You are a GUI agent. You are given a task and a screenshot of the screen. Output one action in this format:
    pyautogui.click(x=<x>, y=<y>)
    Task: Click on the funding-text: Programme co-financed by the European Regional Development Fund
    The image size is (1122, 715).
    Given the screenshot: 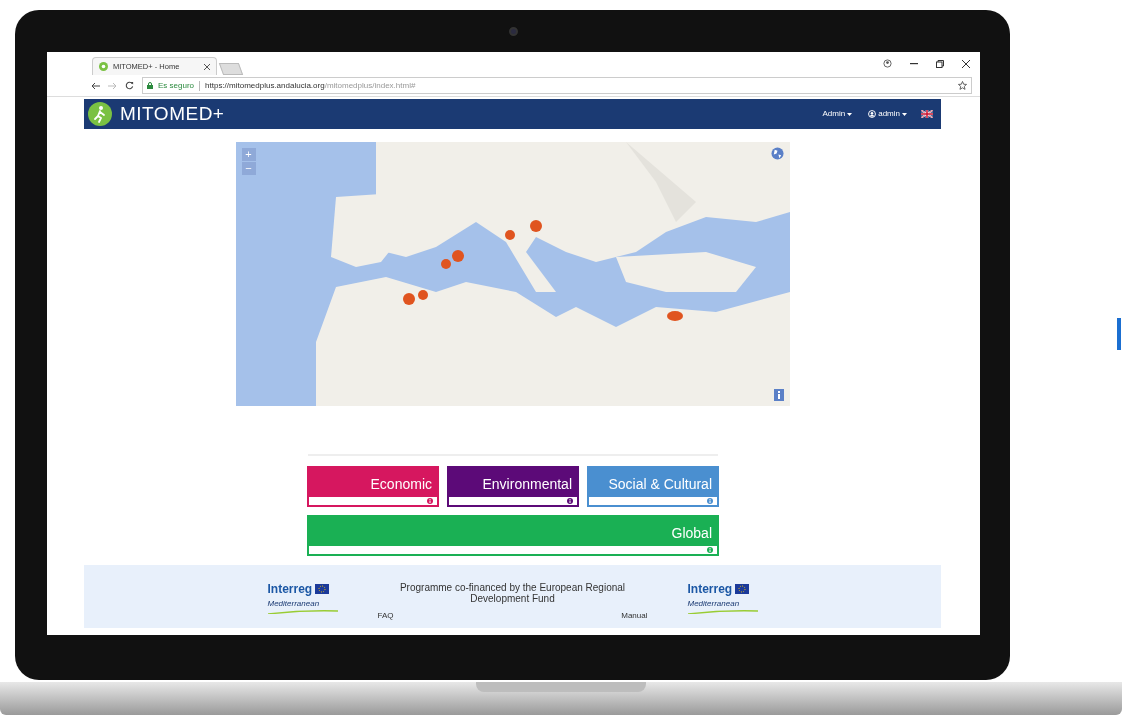 What is the action you would take?
    pyautogui.click(x=512, y=592)
    